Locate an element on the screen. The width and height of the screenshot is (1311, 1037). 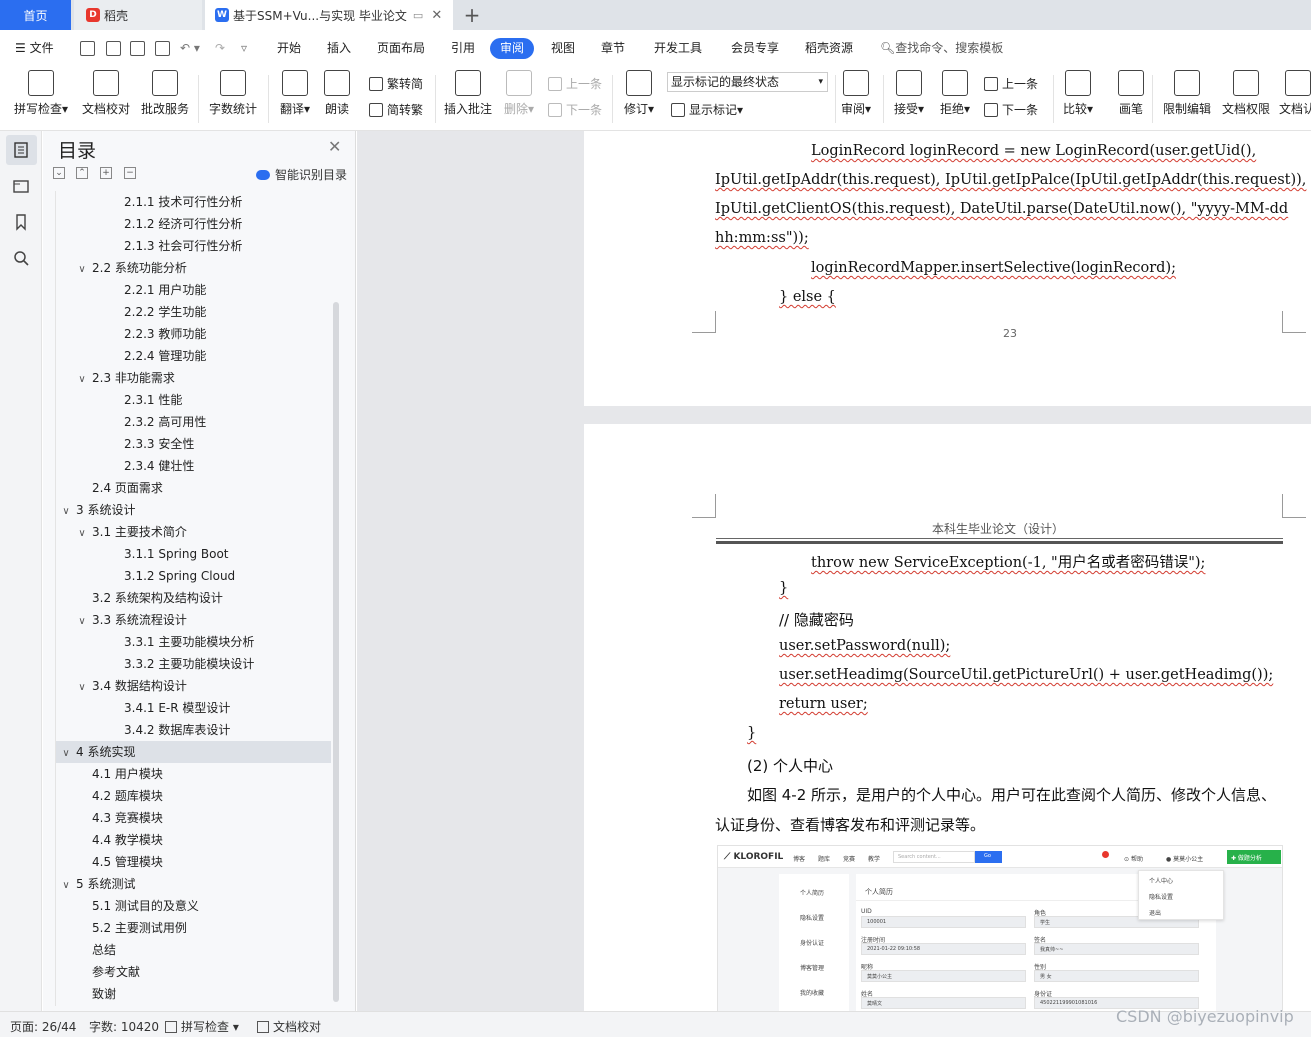
file-menu: ☰ 文件 is located at coordinates (34, 48).